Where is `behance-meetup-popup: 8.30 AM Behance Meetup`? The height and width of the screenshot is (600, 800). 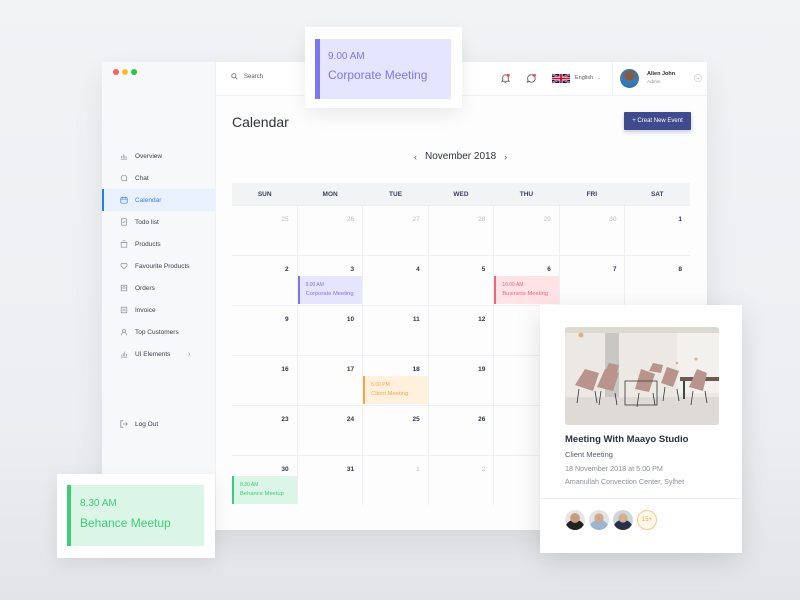
behance-meetup-popup: 8.30 AM Behance Meetup is located at coordinates (136, 516).